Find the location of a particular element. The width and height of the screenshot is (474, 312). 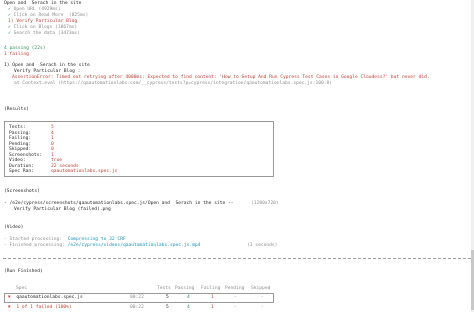

failure-number: 1) is located at coordinates (11, 21).